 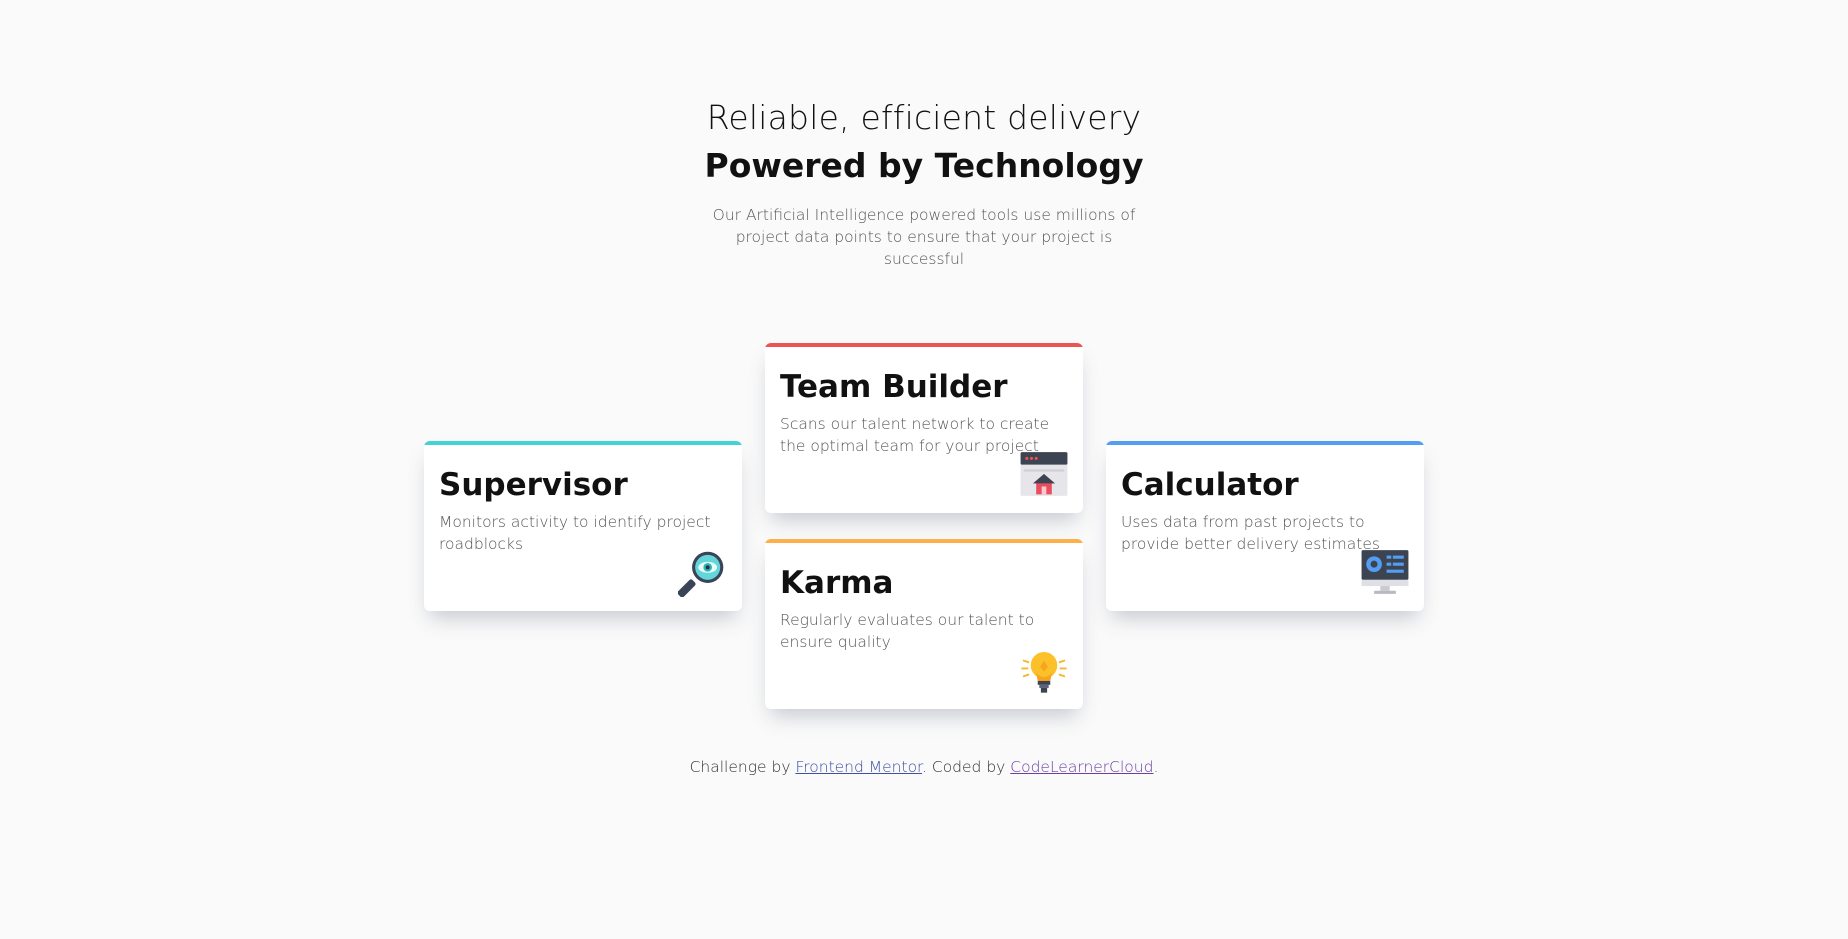 What do you see at coordinates (924, 165) in the screenshot?
I see `hero-title: Powered by Technology` at bounding box center [924, 165].